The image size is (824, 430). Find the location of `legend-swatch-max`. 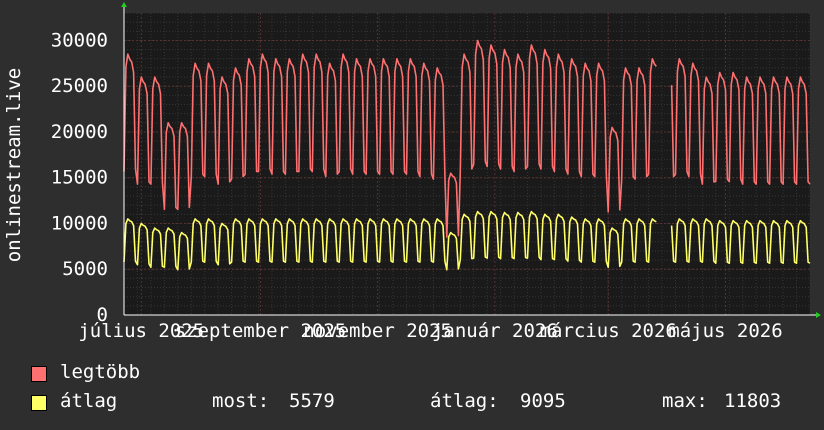

legend-swatch-max is located at coordinates (39, 374).